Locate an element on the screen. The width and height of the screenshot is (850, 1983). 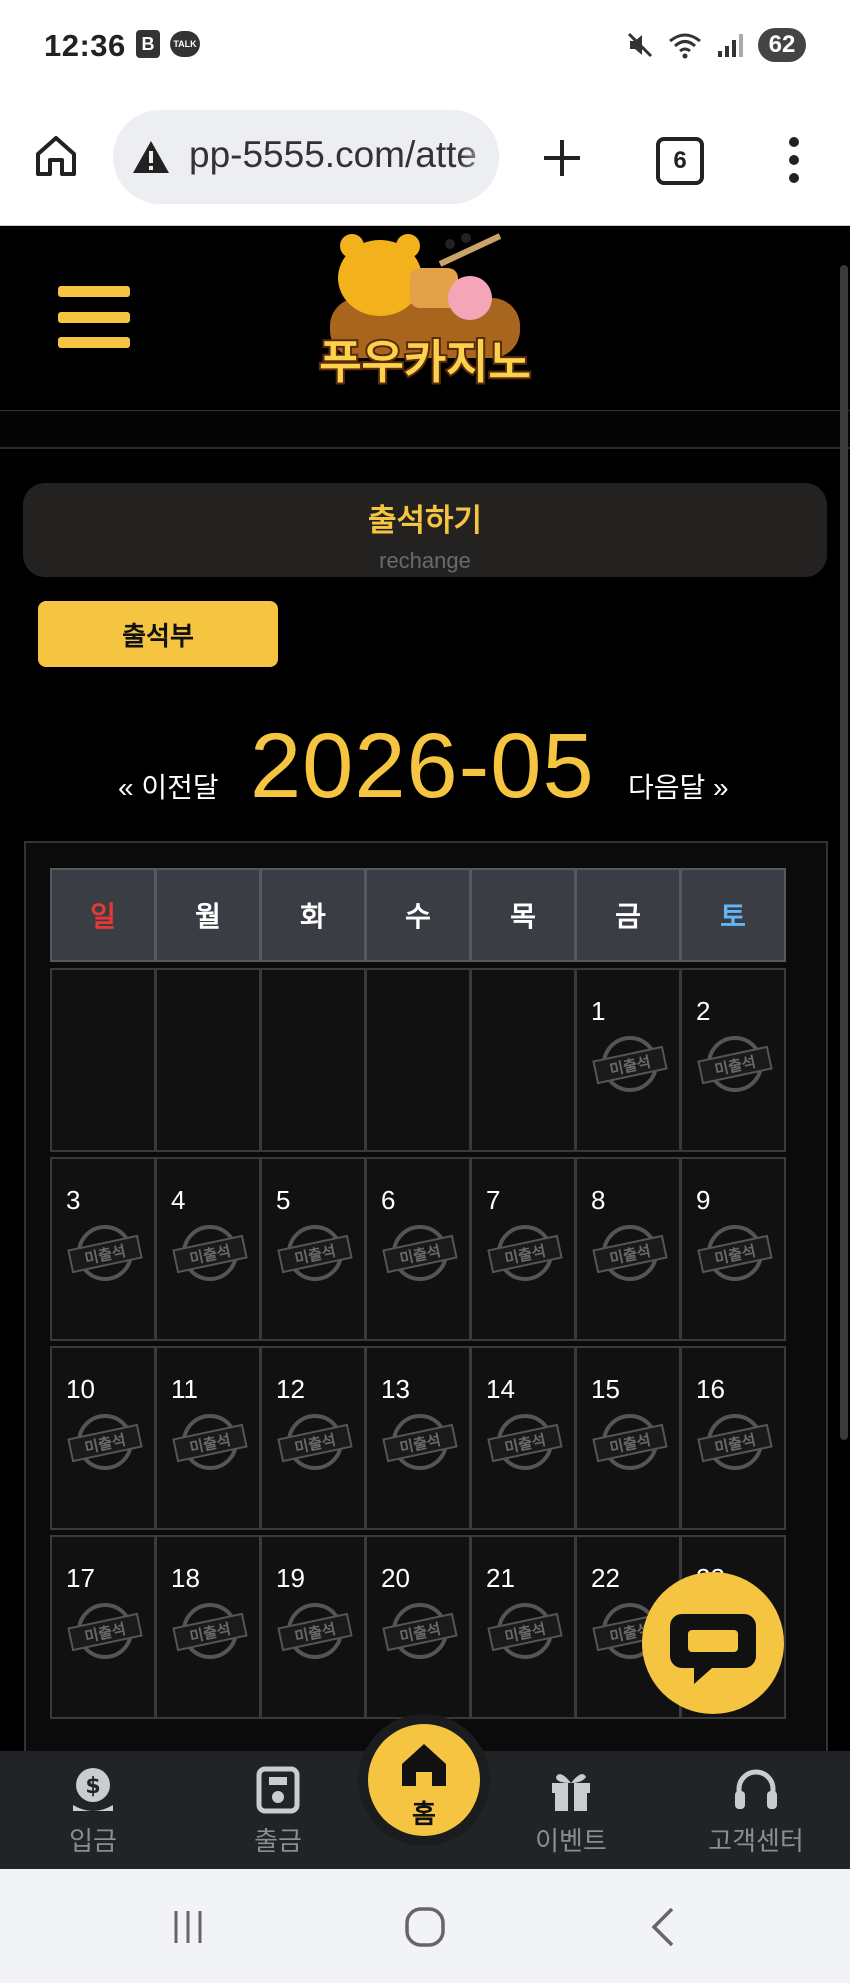
calendar-day-number: 22 is located at coordinates (605, 1578).